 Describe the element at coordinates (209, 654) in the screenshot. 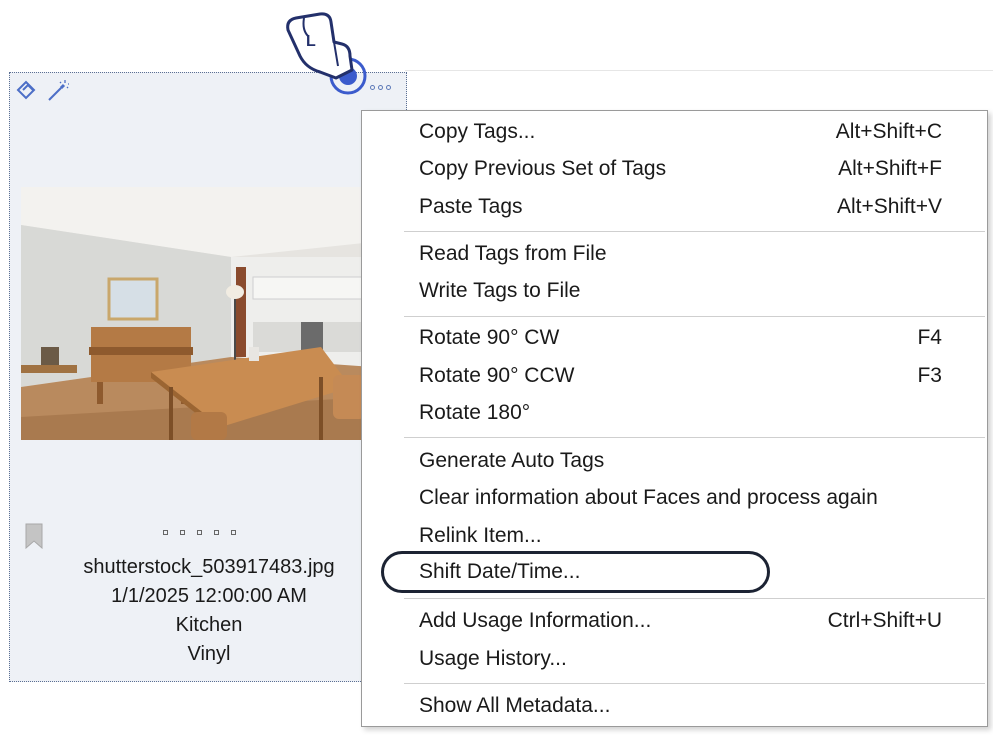

I see `tag-label: Vinyl` at that location.